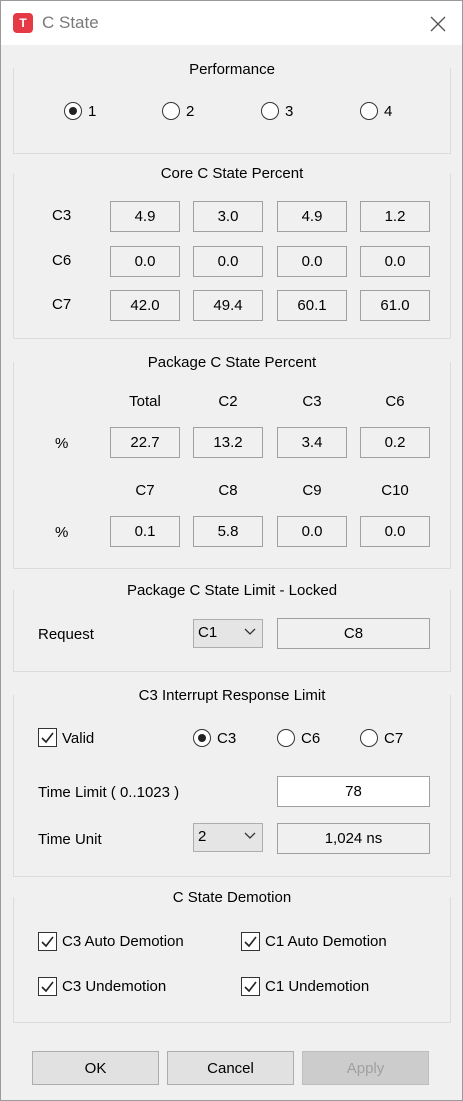 The image size is (463, 1101). I want to click on interrupt-label-c7: C7, so click(394, 738).